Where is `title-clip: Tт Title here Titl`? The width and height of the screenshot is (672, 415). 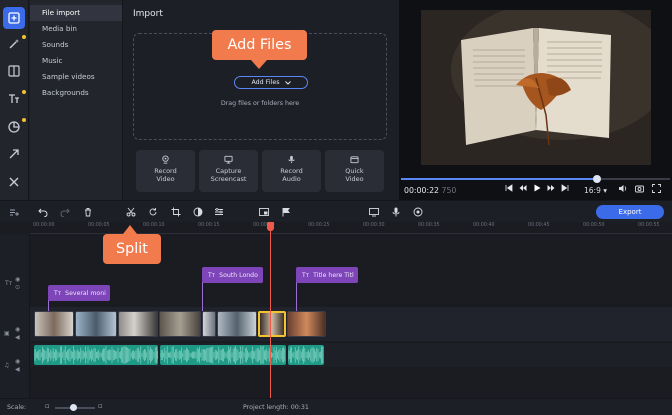 title-clip: Tт Title here Titl is located at coordinates (327, 275).